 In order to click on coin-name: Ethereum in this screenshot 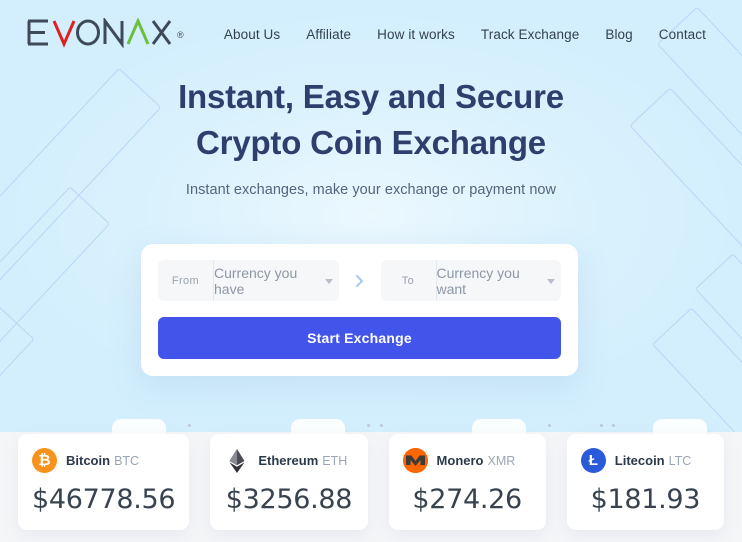, I will do `click(288, 460)`.